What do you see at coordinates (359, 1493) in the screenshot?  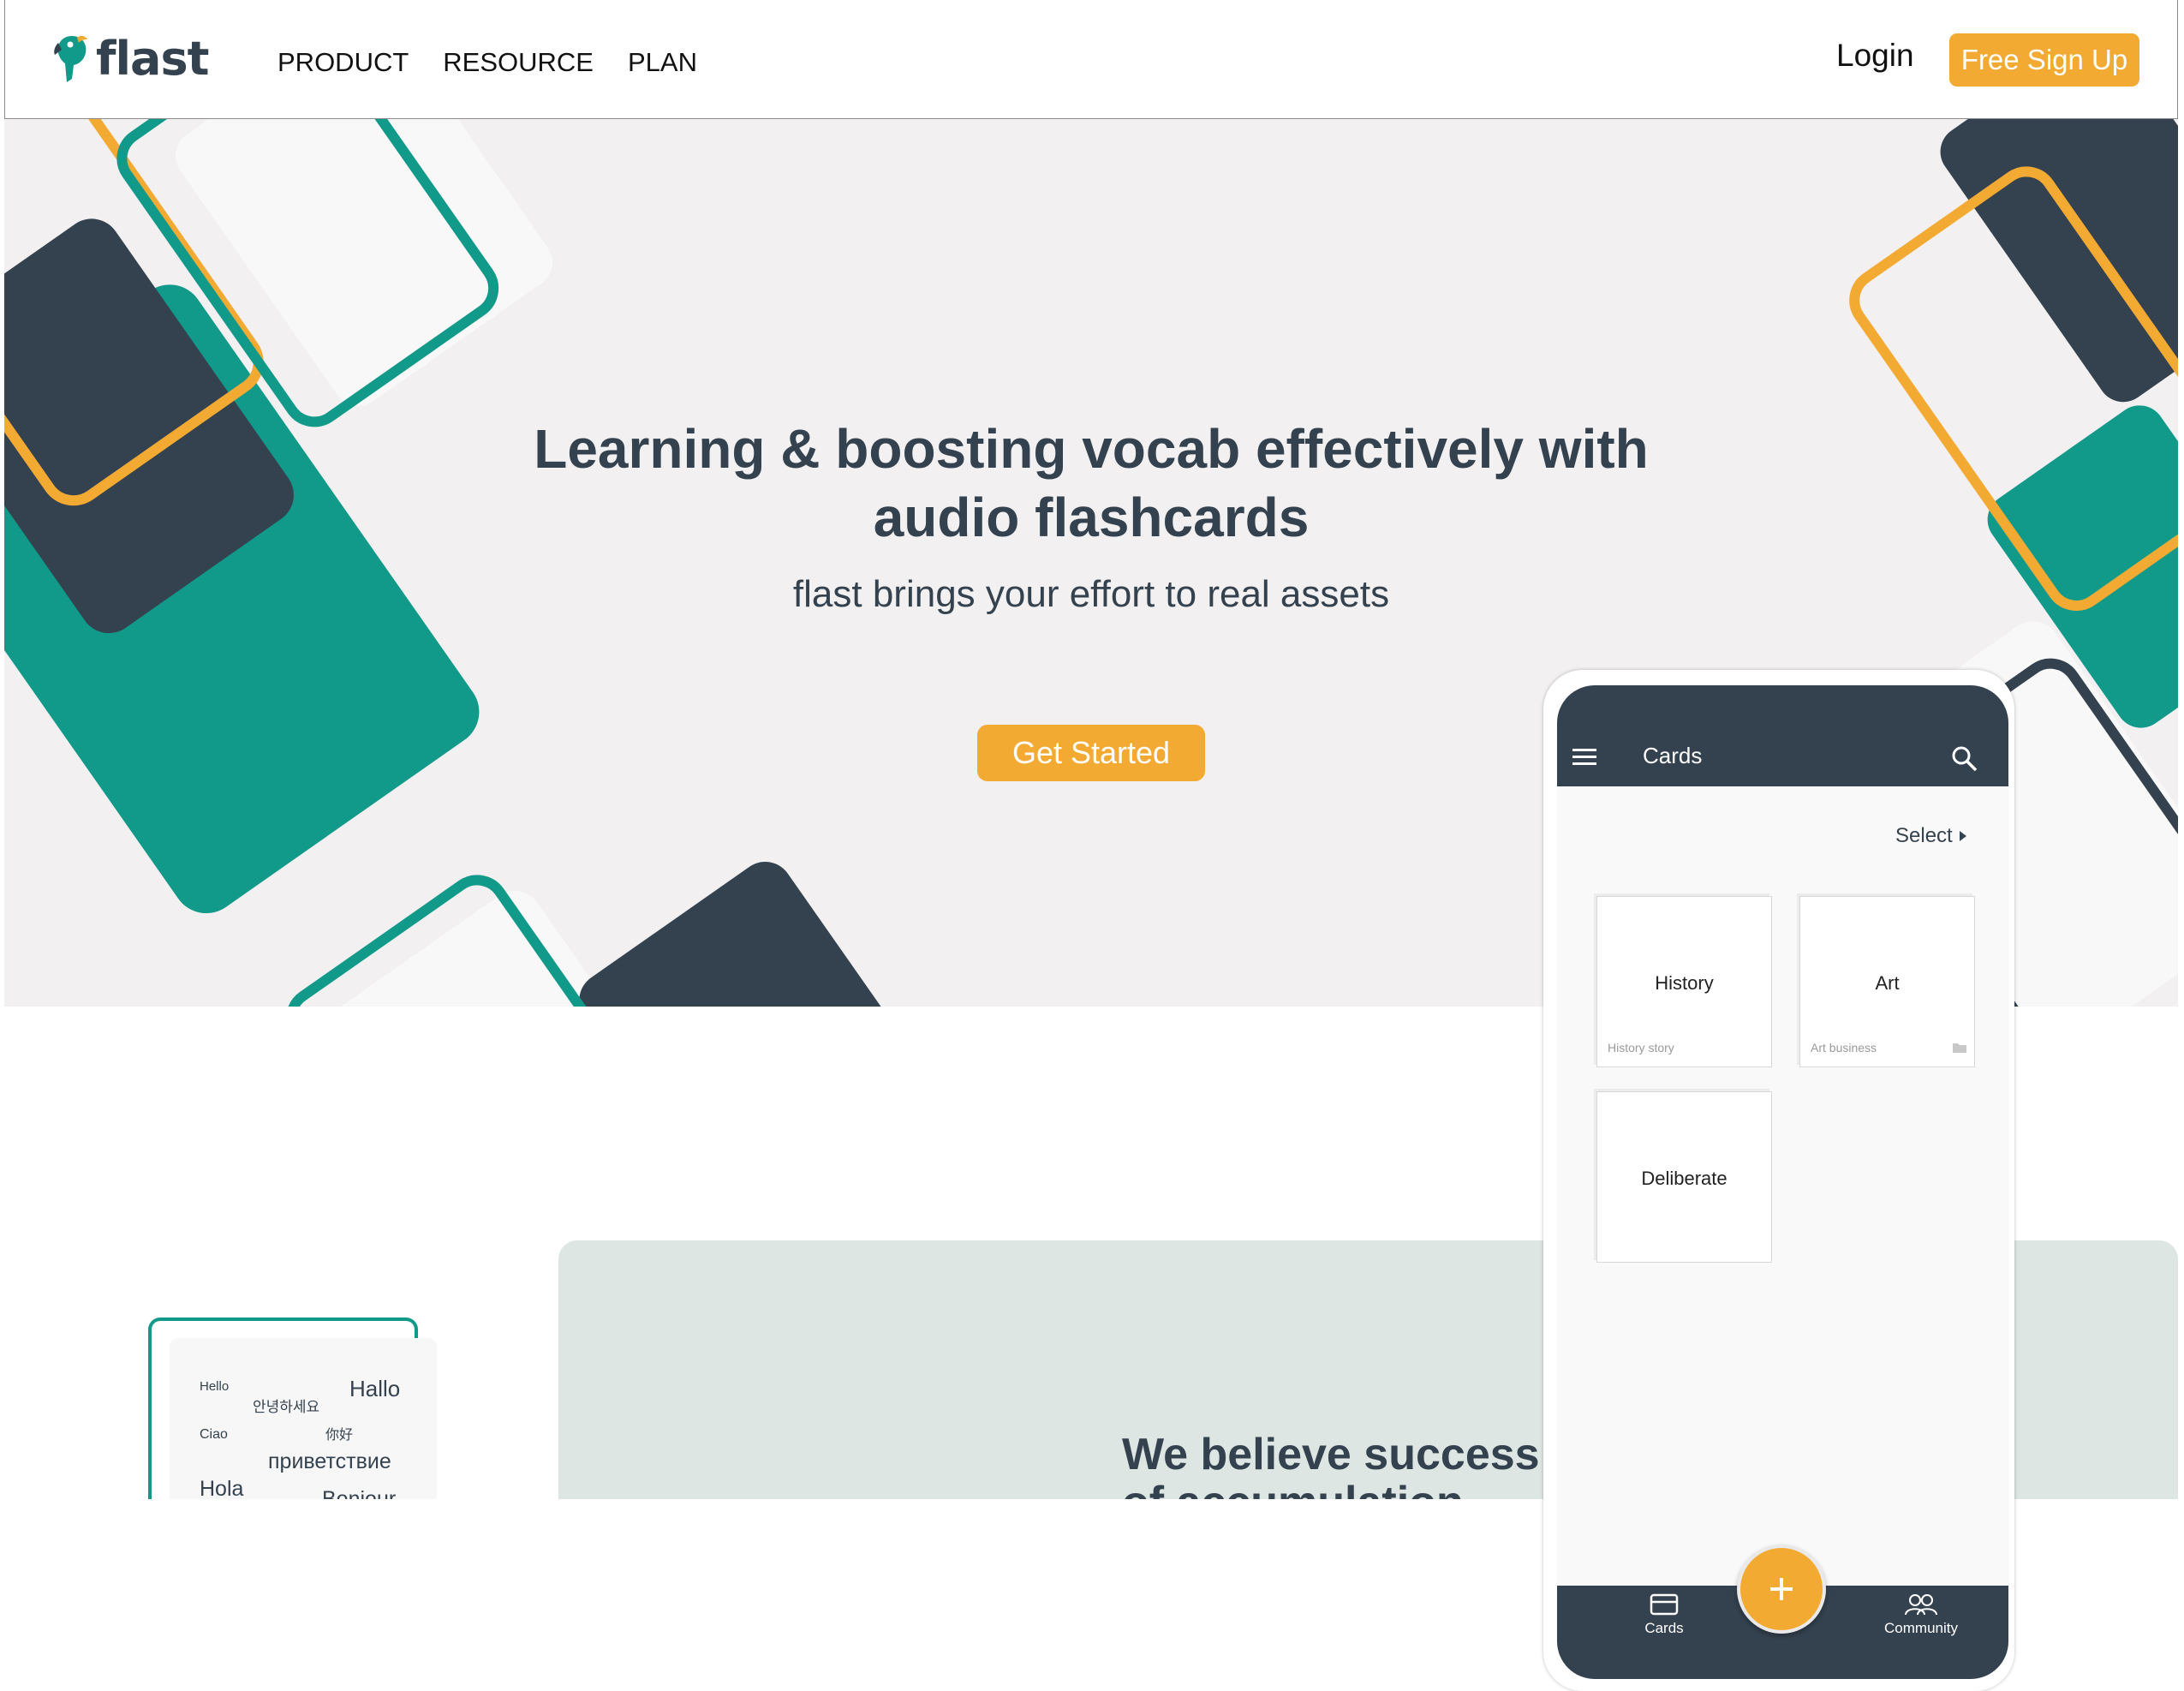 I see `greeting-word: Bonjour` at bounding box center [359, 1493].